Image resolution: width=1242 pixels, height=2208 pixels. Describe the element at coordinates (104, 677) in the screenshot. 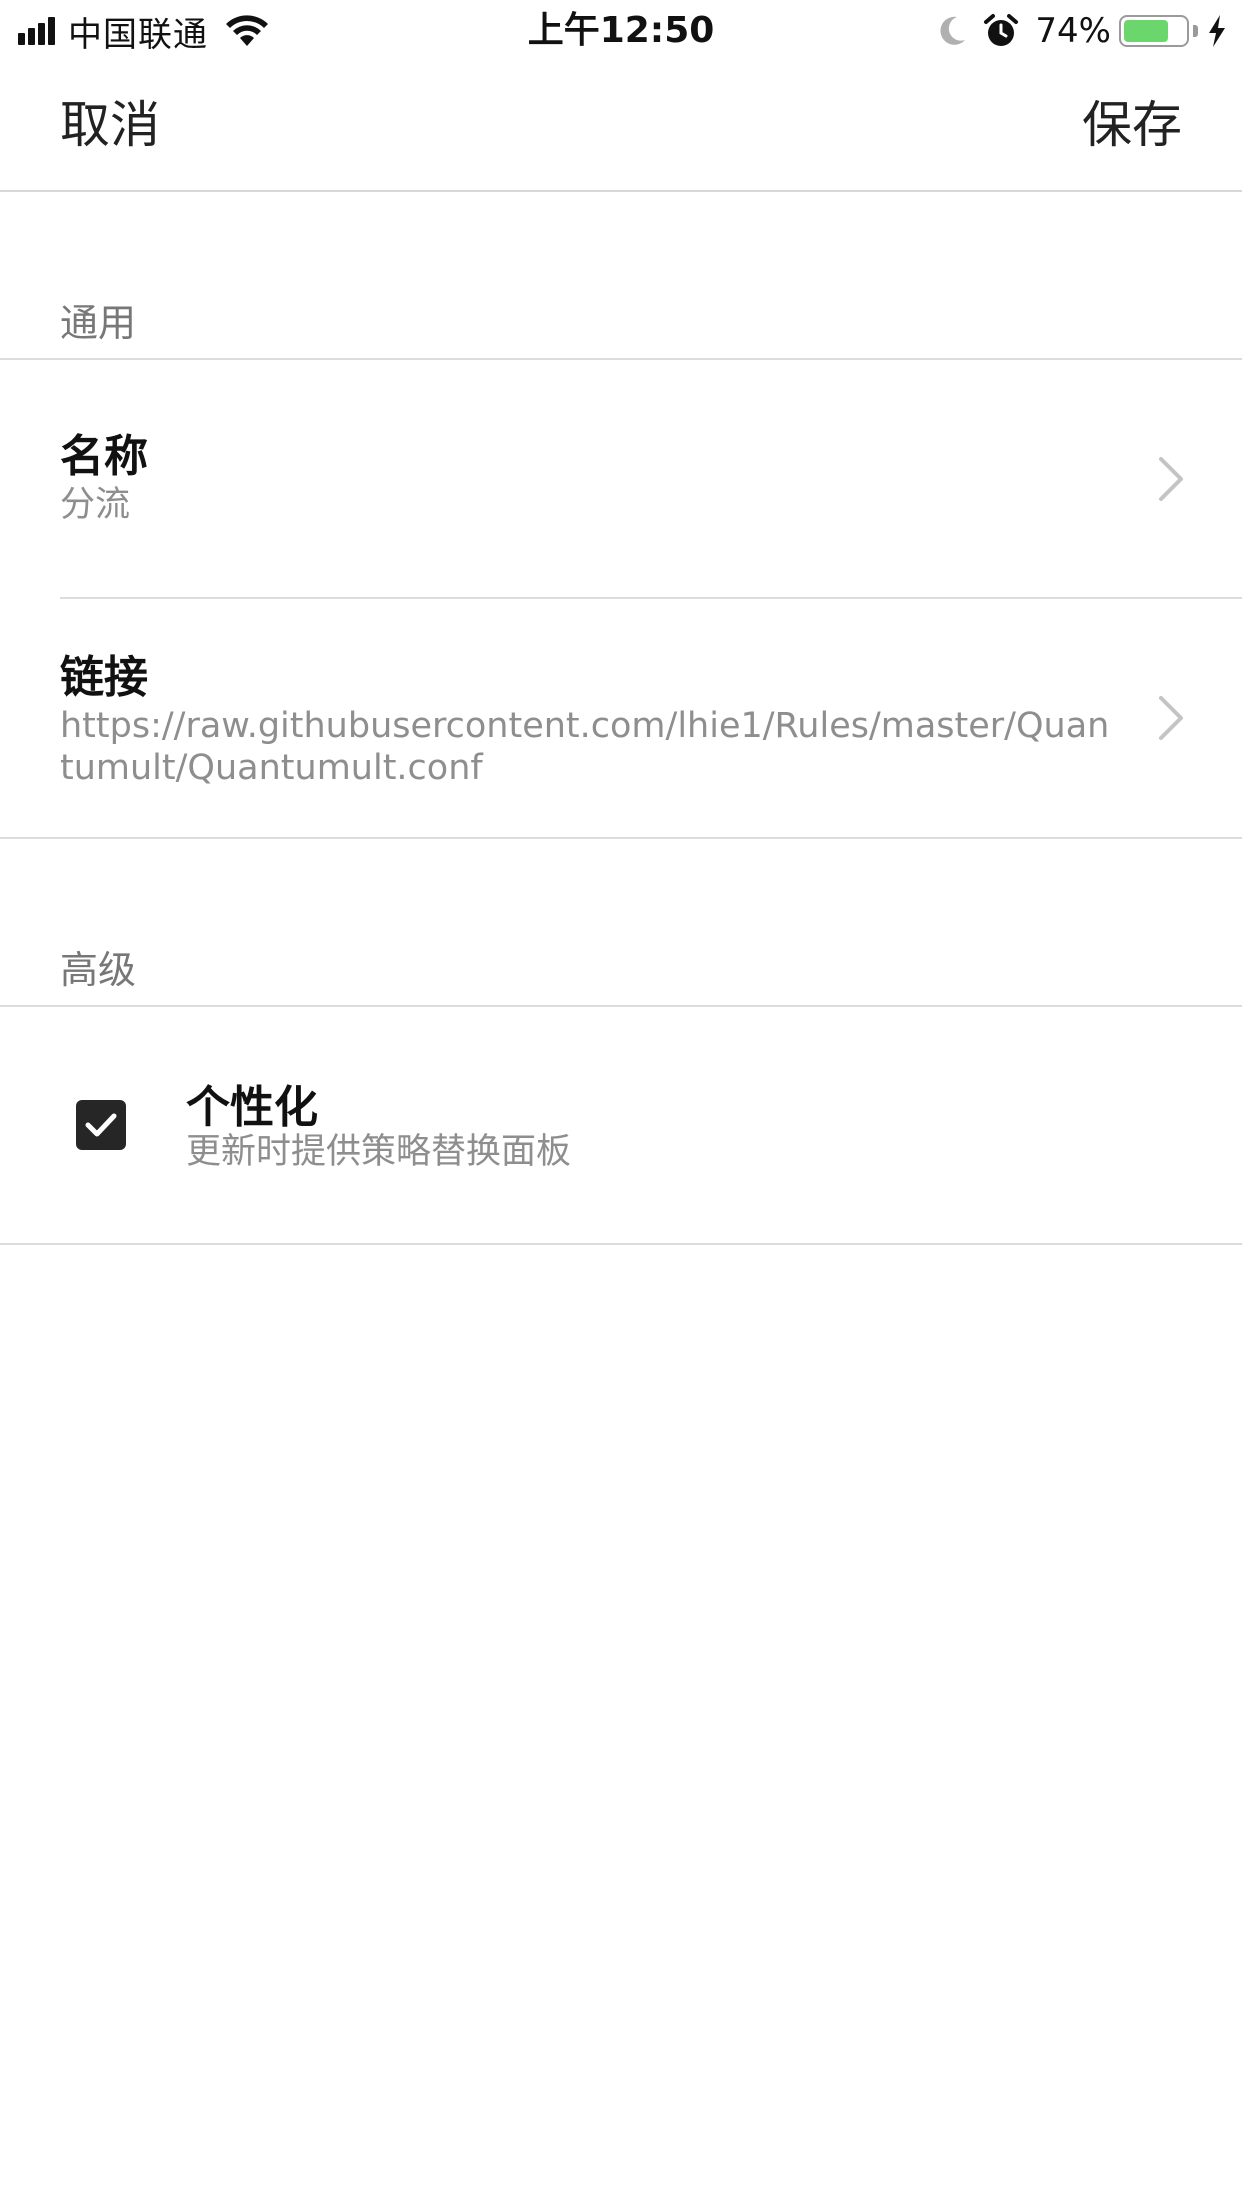

I see `link-title: 链接` at that location.